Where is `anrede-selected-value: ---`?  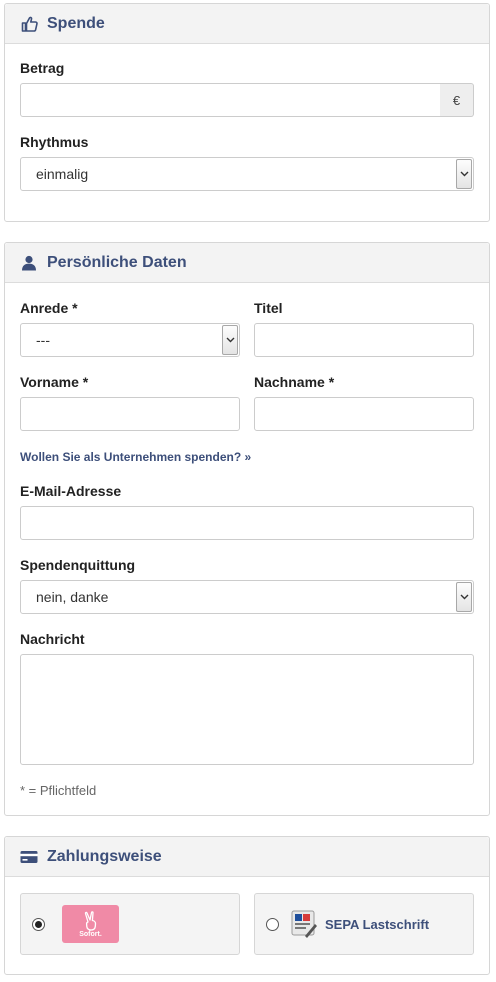 anrede-selected-value: --- is located at coordinates (43, 340).